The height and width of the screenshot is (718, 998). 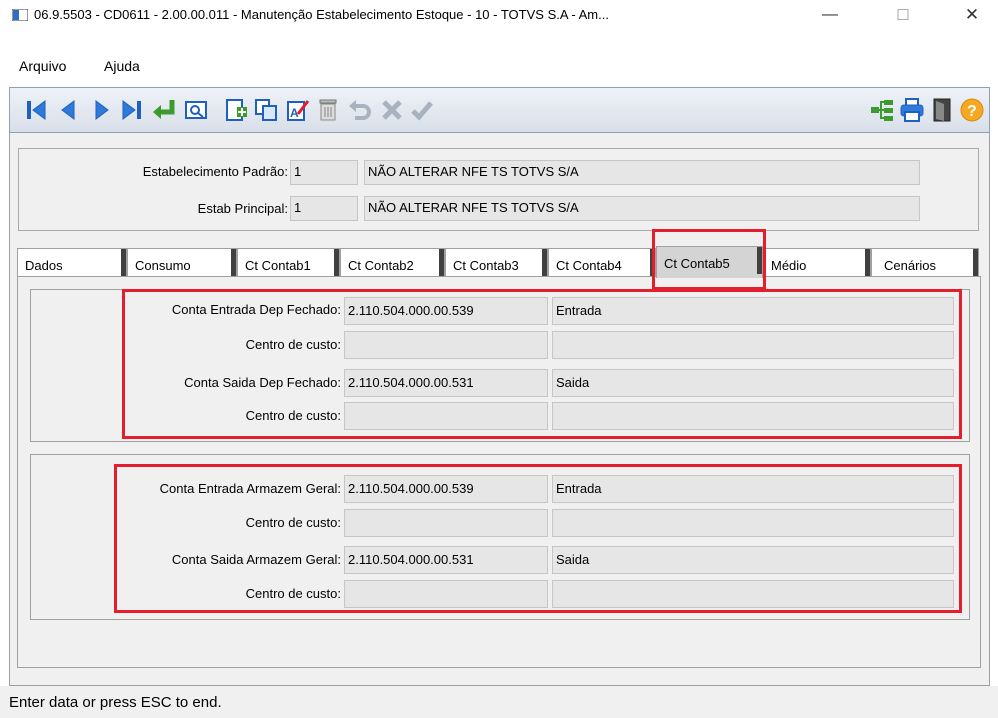 What do you see at coordinates (242, 208) in the screenshot?
I see `estab-principal-label: Estab Principal:` at bounding box center [242, 208].